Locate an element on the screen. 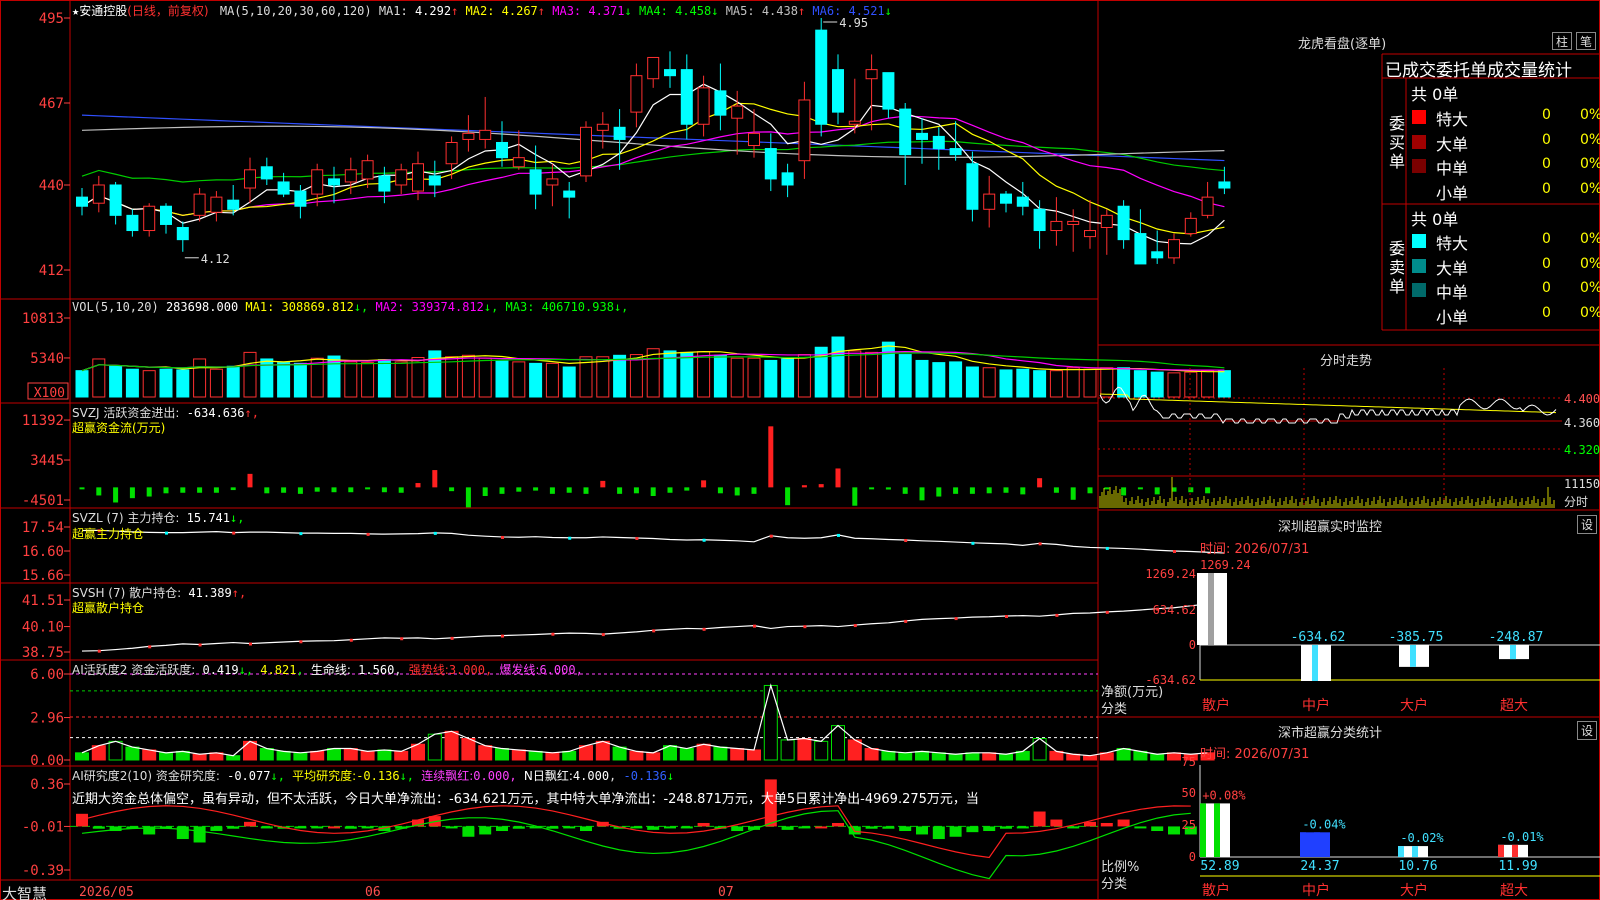  stock-name: 安通控股 is located at coordinates (103, 11).